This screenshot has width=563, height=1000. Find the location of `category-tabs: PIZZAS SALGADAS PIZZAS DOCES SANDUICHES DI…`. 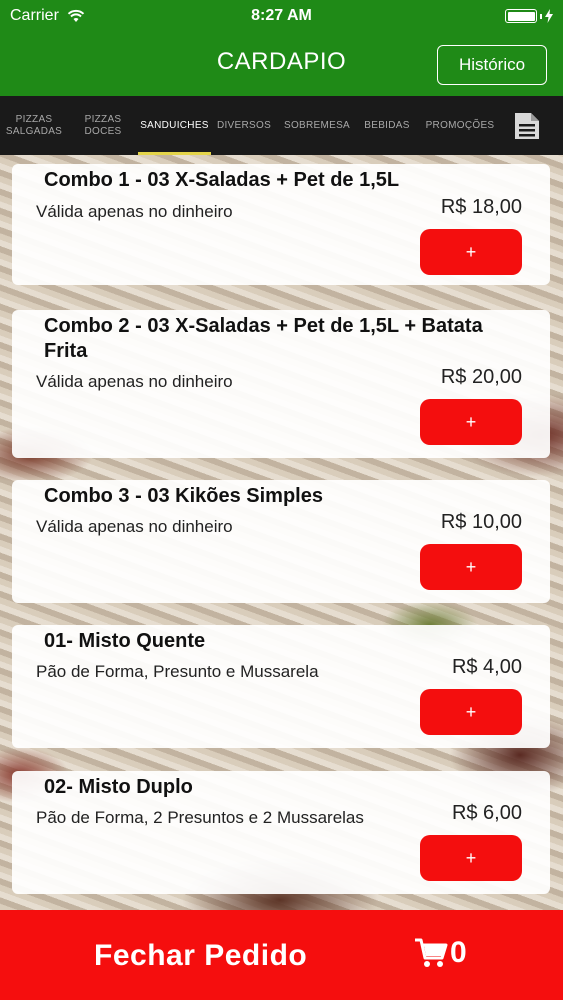

category-tabs: PIZZAS SALGADAS PIZZAS DOCES SANDUICHES DI… is located at coordinates (281, 125).